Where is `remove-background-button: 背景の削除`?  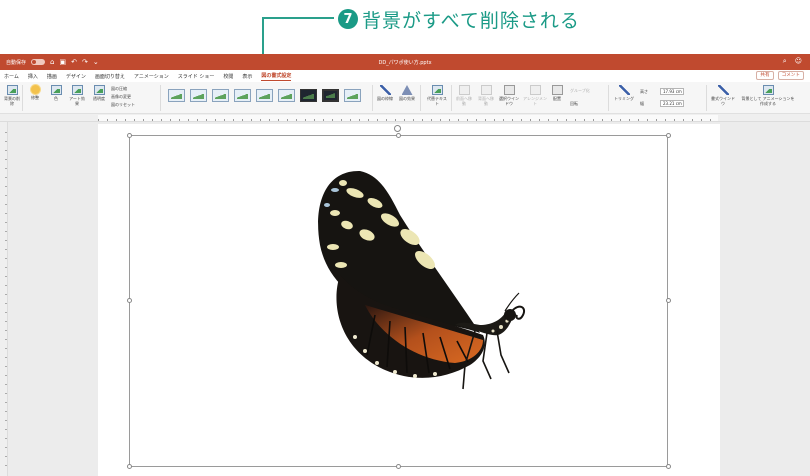 remove-background-button: 背景の削除 is located at coordinates (12, 95).